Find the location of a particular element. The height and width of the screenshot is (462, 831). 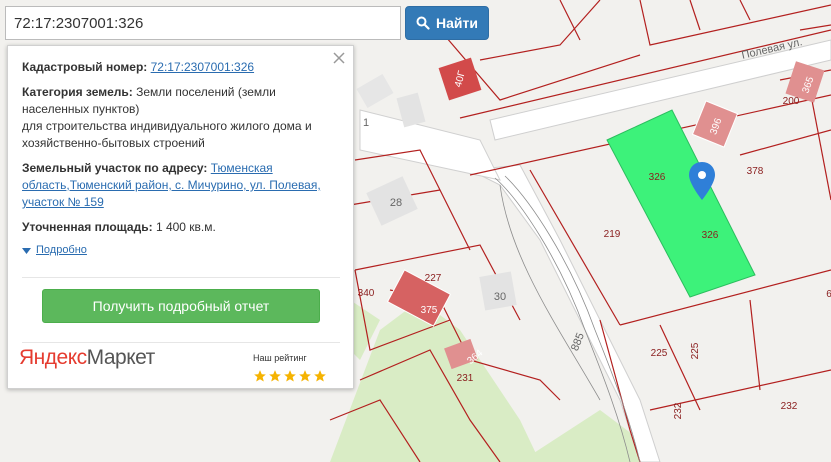

yandex-market-logo: ЯндексМаркет is located at coordinates (87, 357).